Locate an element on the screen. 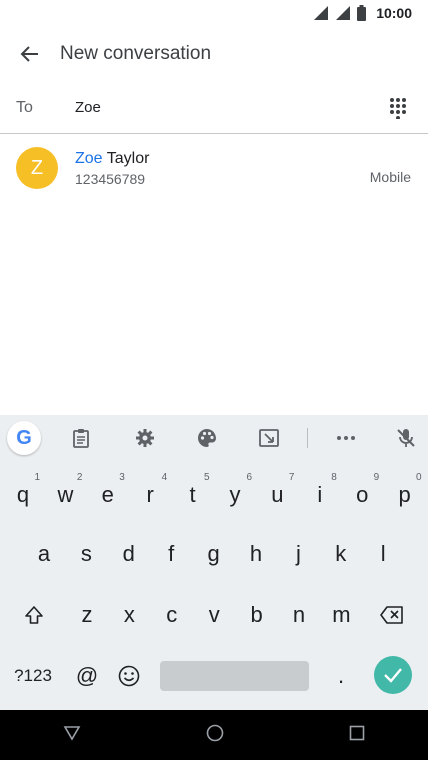 This screenshot has height=760, width=428. recipient-row: To is located at coordinates (214, 108).